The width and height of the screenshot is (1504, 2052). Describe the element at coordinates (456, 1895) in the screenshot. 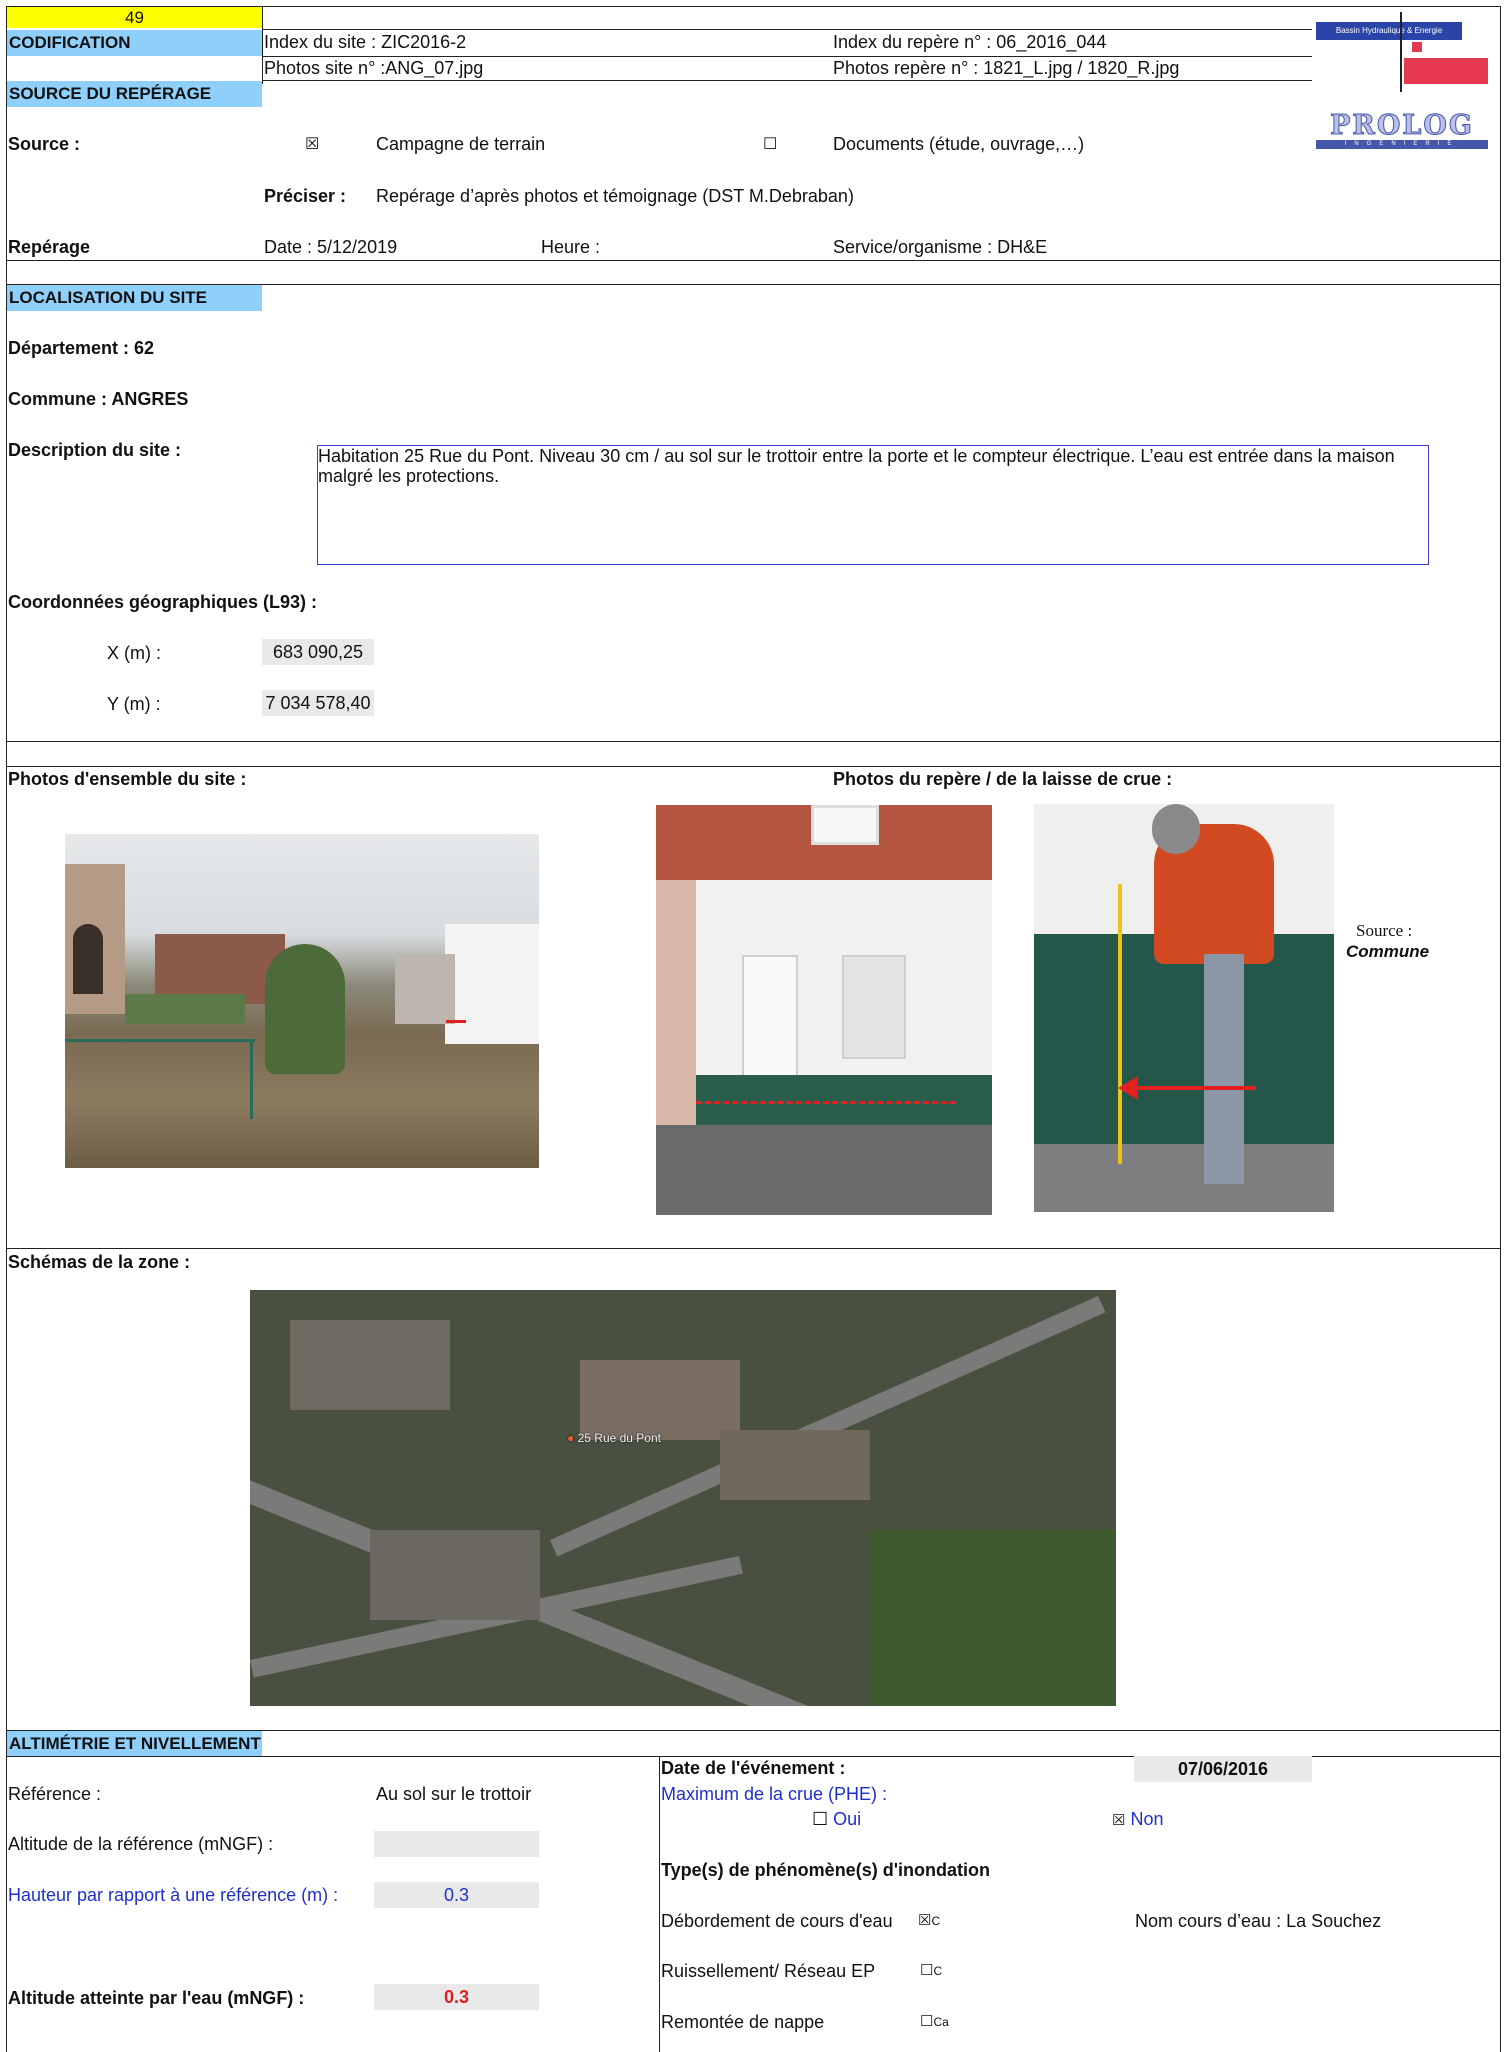

I see `hauteur-value: 0.3` at that location.